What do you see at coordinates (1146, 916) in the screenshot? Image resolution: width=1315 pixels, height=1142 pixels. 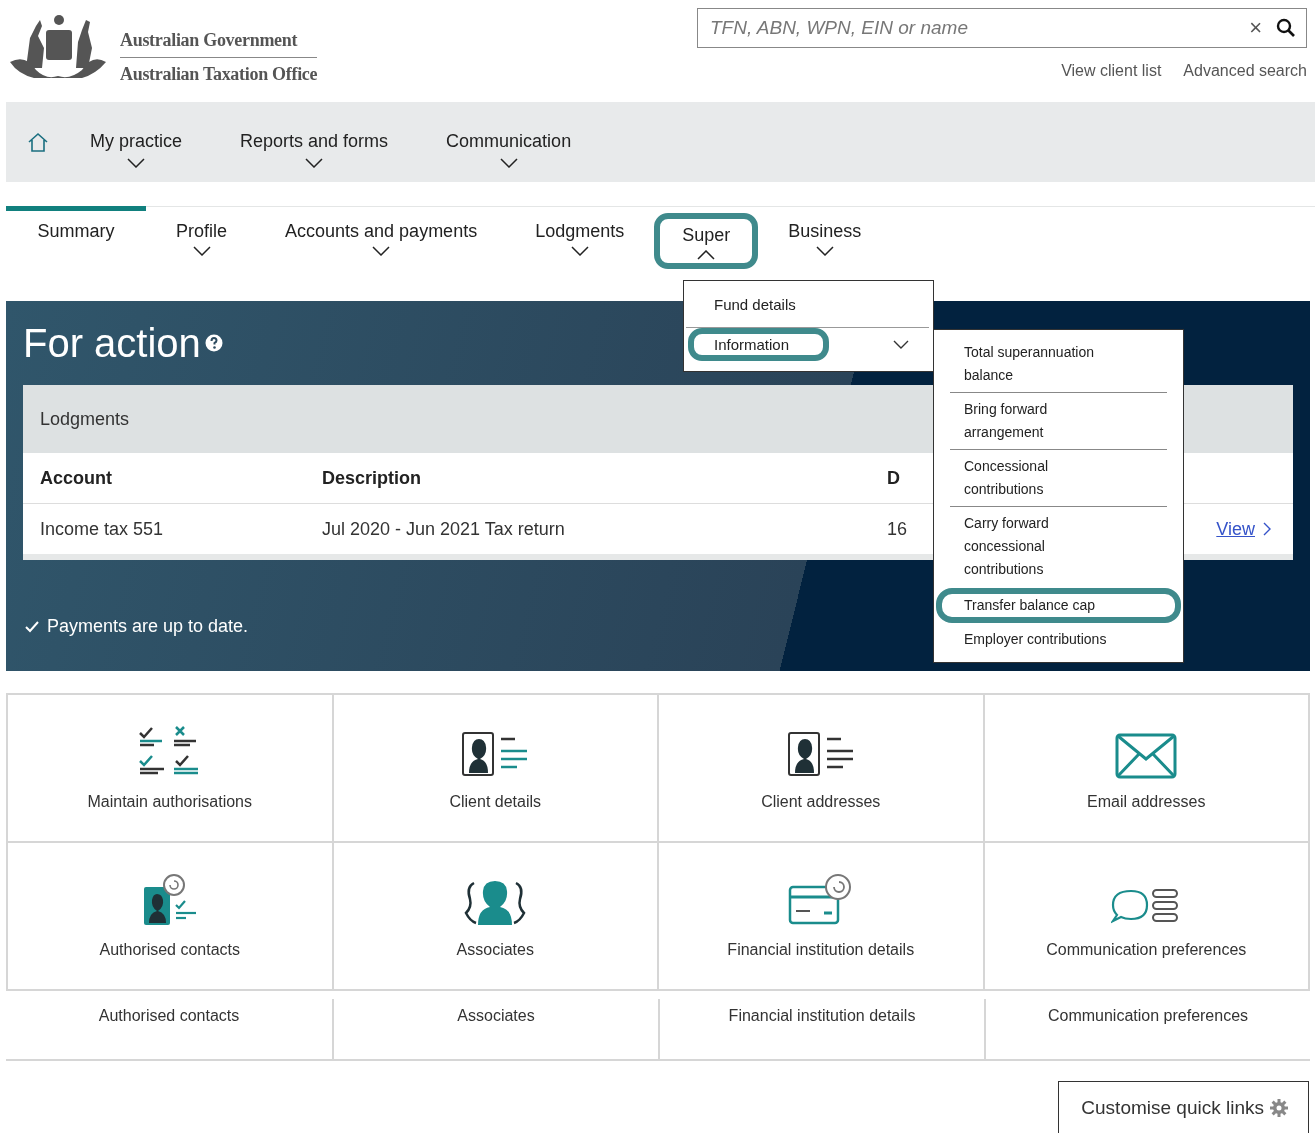 I see `quick-link-tile: Communication preferences` at bounding box center [1146, 916].